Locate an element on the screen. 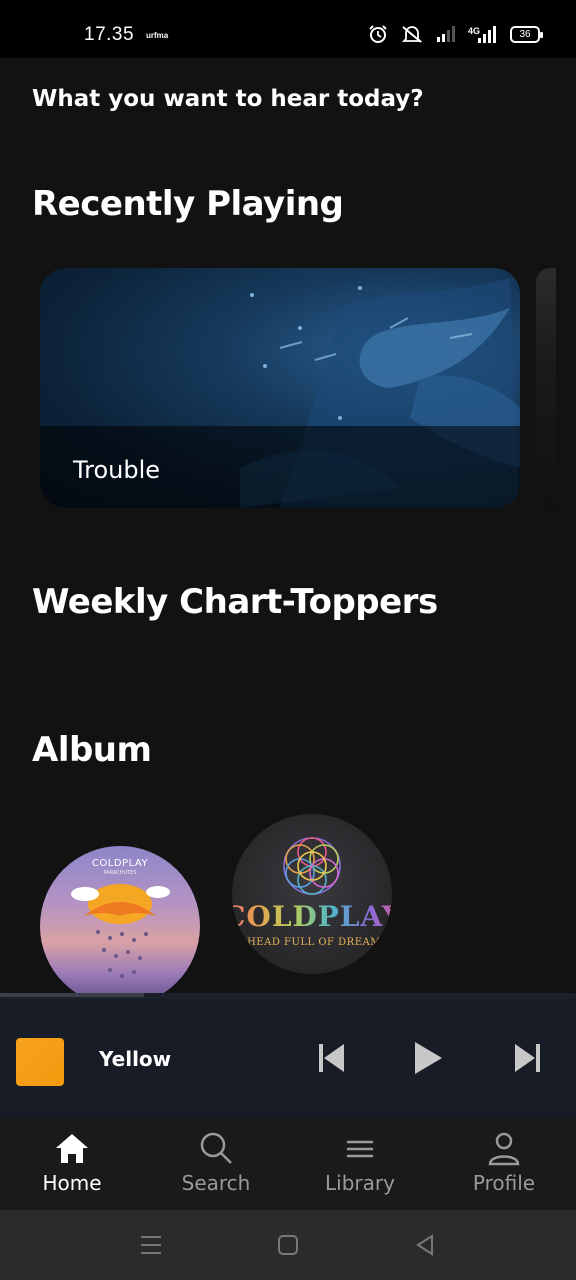 The height and width of the screenshot is (1280, 576). weekly-chart-toppers-title: Weekly Chart-Toppers is located at coordinates (235, 602).